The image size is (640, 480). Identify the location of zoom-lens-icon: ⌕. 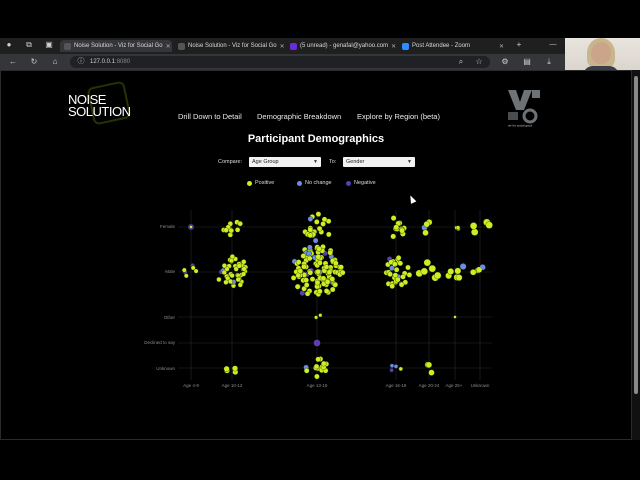
(461, 62).